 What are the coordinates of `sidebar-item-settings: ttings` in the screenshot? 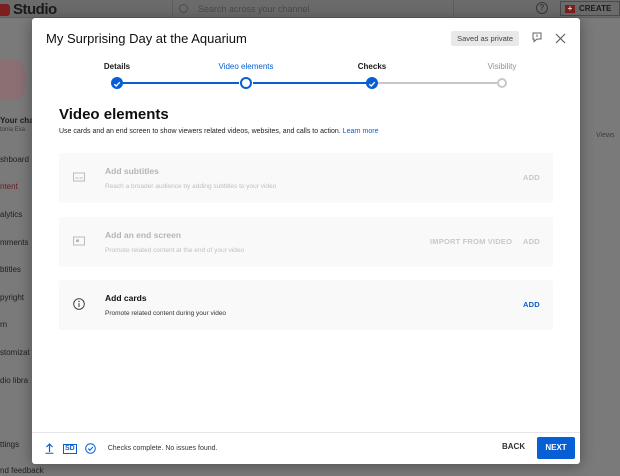 It's located at (9, 444).